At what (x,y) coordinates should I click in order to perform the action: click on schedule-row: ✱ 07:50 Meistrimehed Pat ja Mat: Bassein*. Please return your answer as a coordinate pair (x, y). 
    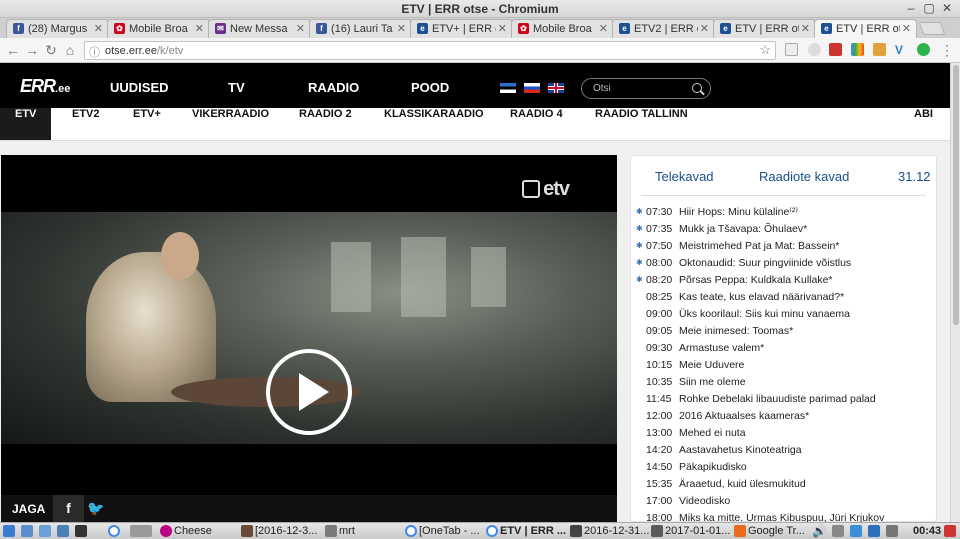
    Looking at the image, I should click on (781, 246).